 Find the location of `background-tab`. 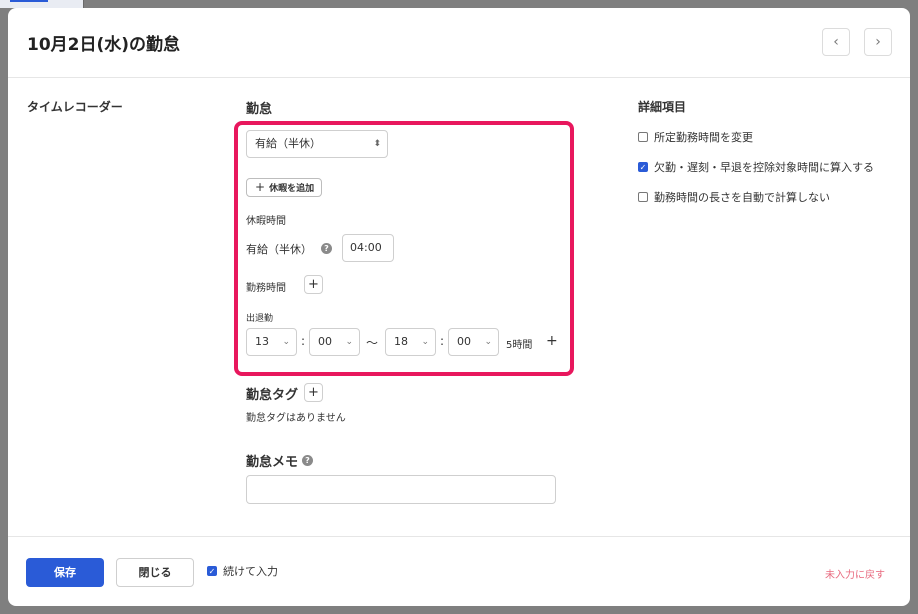

background-tab is located at coordinates (42, 4).